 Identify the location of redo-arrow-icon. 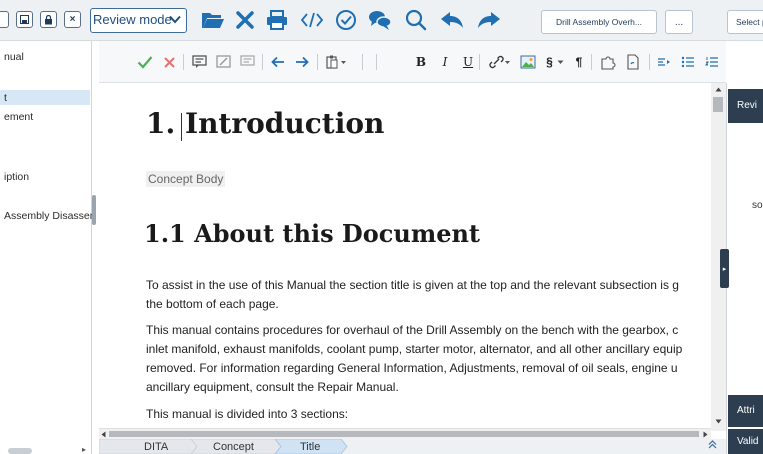
(302, 62).